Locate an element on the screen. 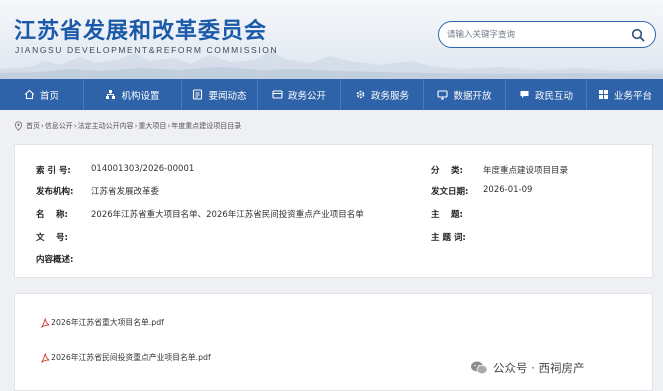  main-nav: 首页 机构设置 要闻动态 政务公开 政务服务 数据开放 政民互动 业务平台 is located at coordinates (331, 94).